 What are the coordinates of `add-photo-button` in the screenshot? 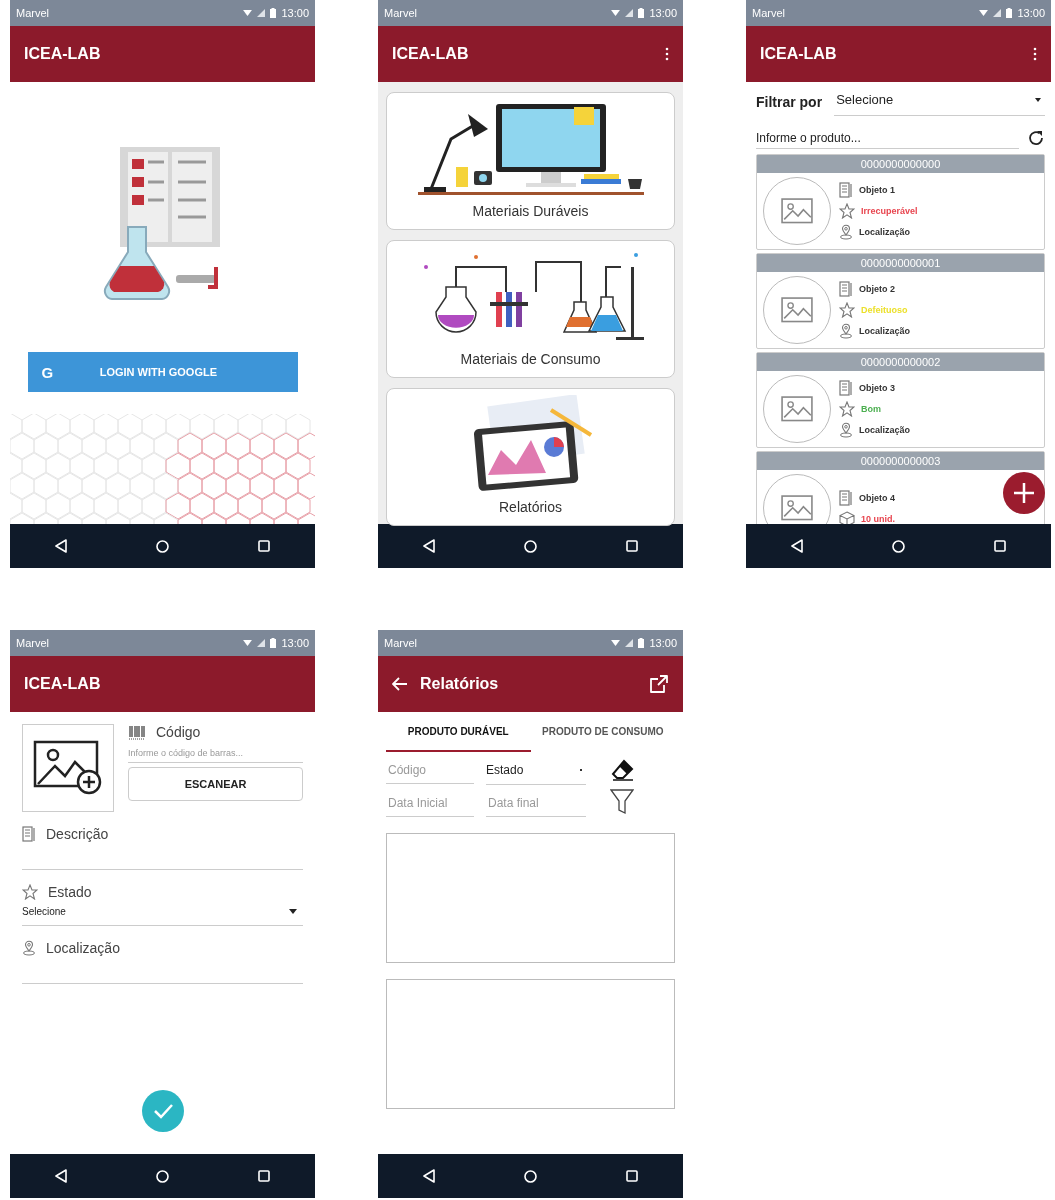 It's located at (68, 768).